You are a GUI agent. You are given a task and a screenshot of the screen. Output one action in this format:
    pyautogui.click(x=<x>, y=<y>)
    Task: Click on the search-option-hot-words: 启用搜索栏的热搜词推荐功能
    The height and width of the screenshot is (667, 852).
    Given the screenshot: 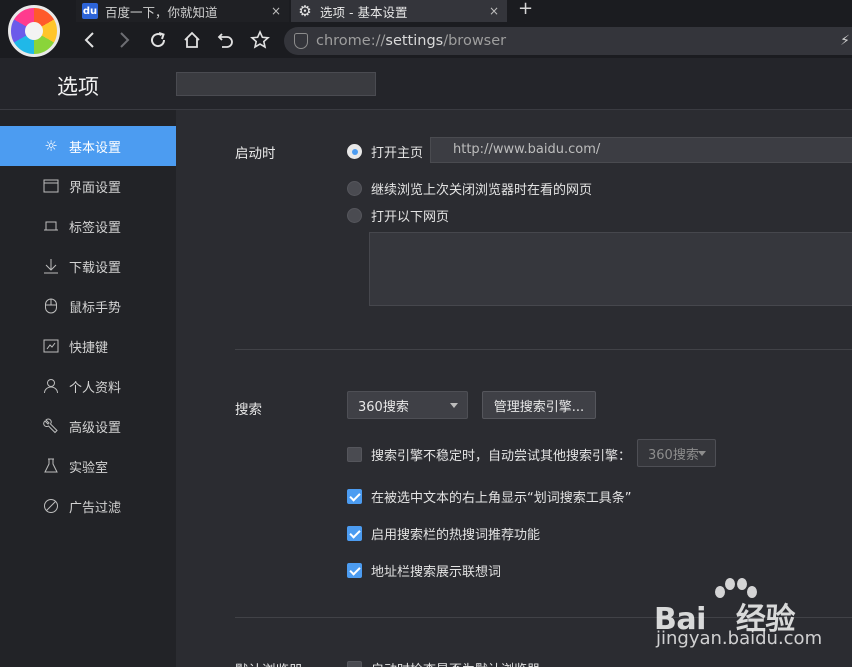 What is the action you would take?
    pyautogui.click(x=443, y=533)
    